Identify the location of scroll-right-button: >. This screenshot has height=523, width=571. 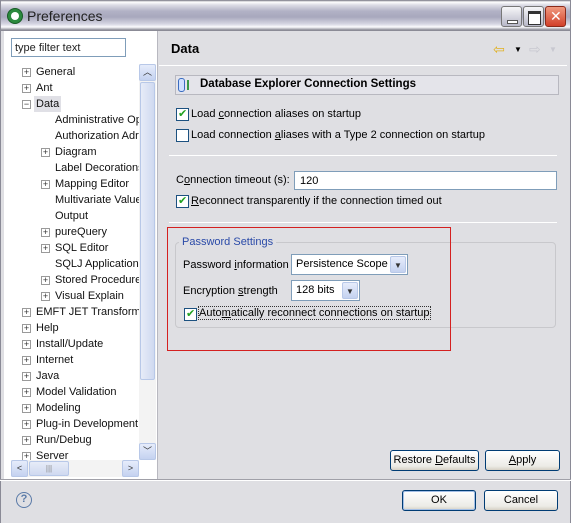
(130, 468).